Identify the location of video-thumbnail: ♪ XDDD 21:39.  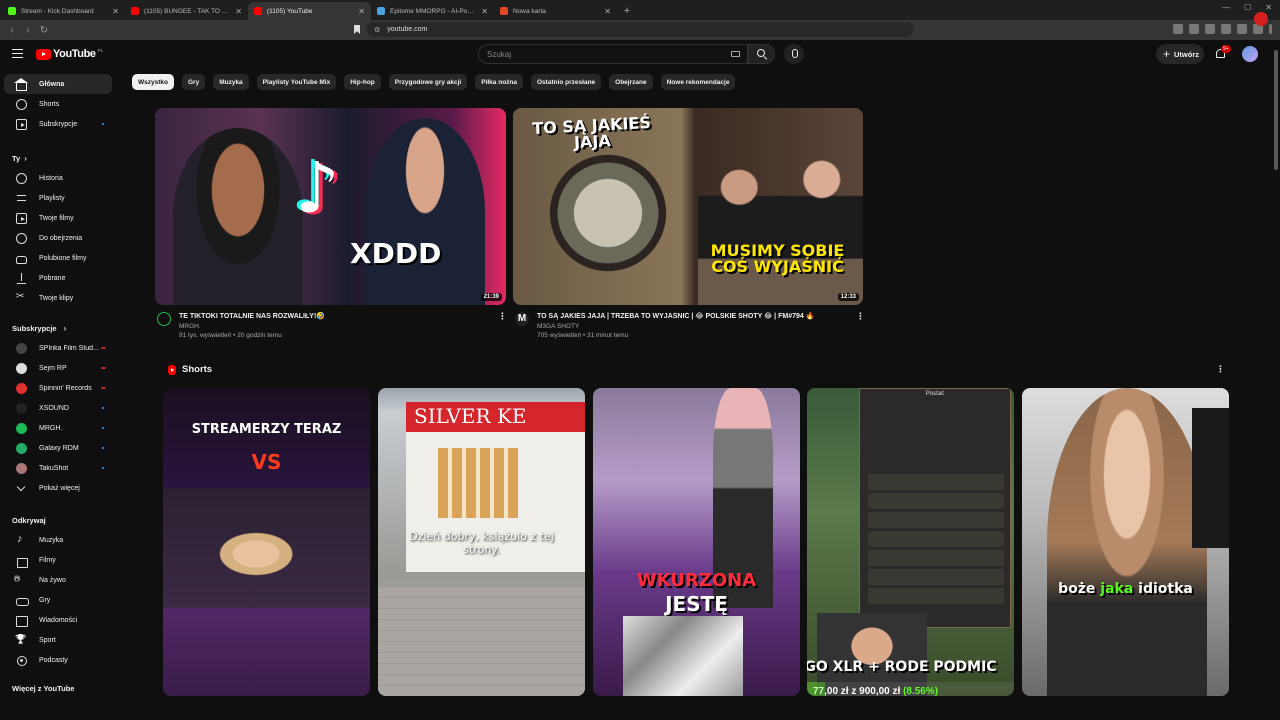
(330, 206).